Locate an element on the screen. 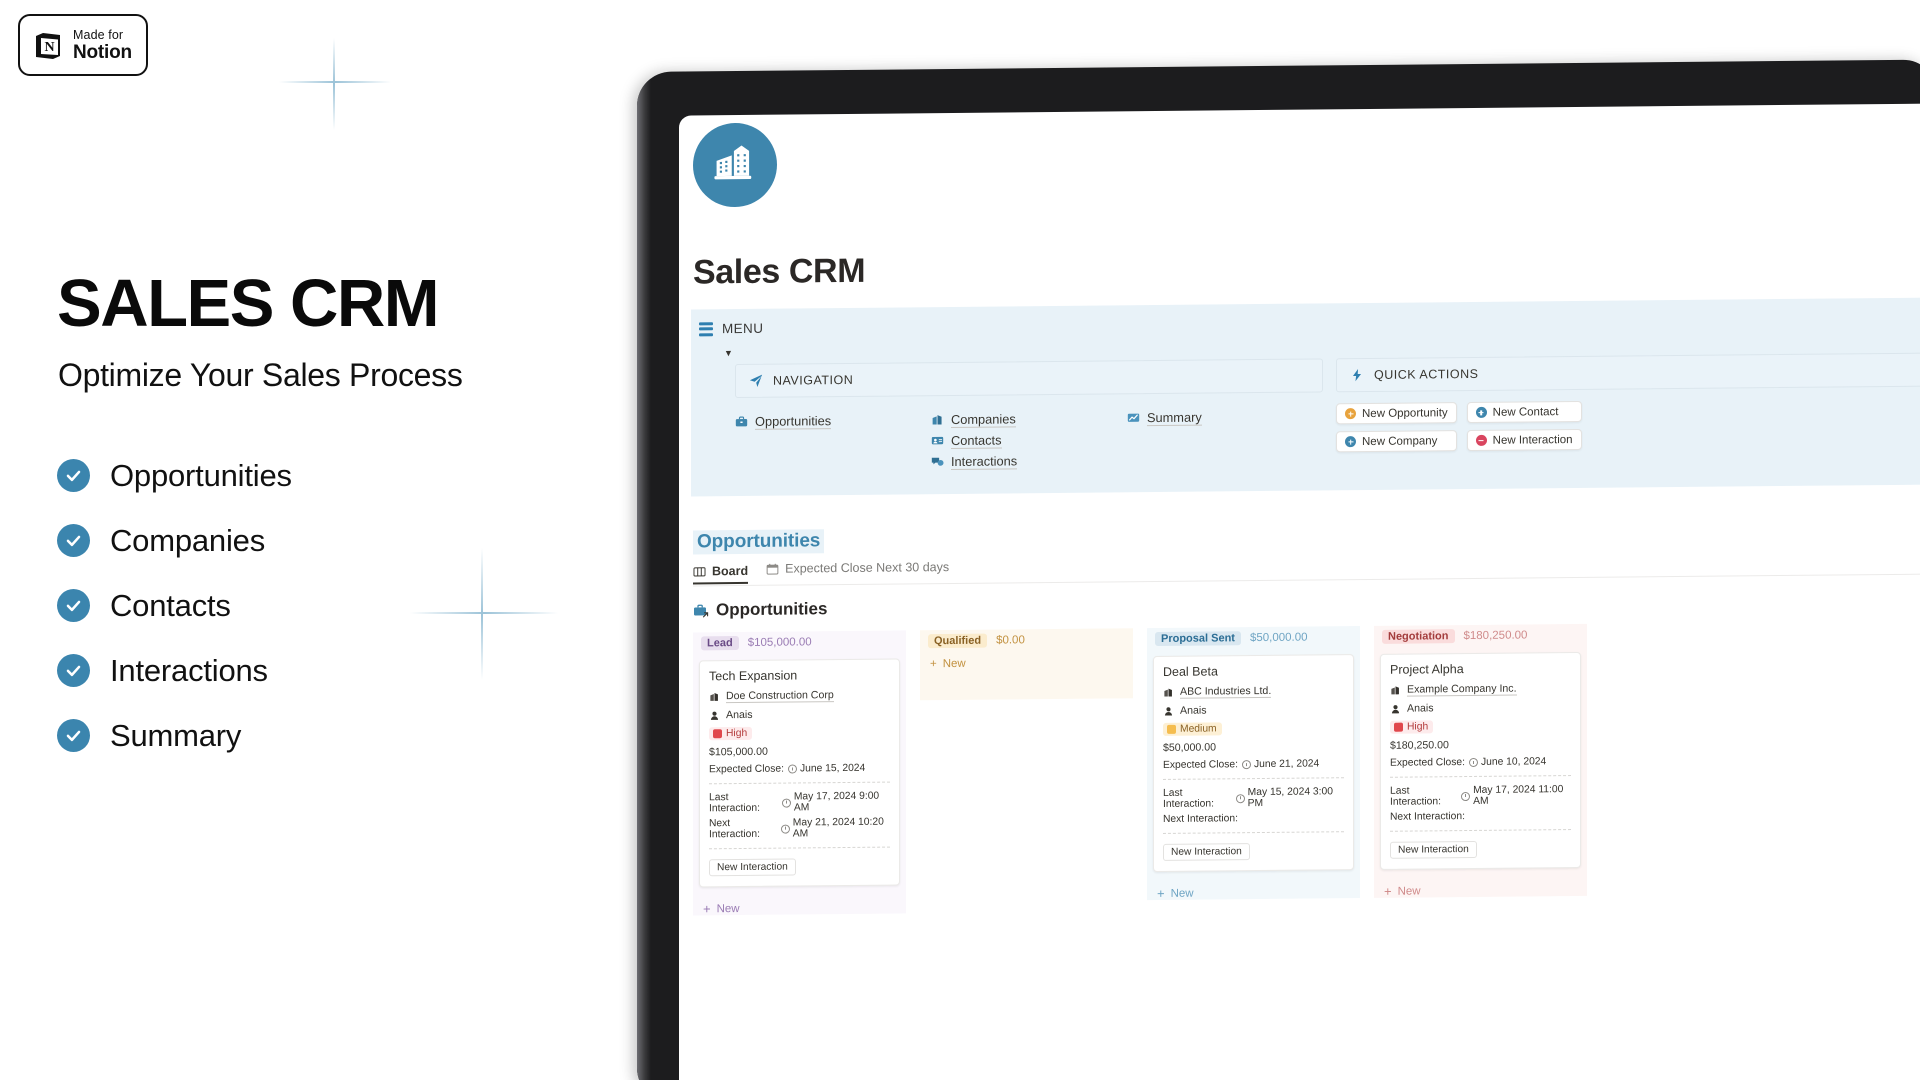  card-company: Example Company Inc. is located at coordinates (1462, 689).